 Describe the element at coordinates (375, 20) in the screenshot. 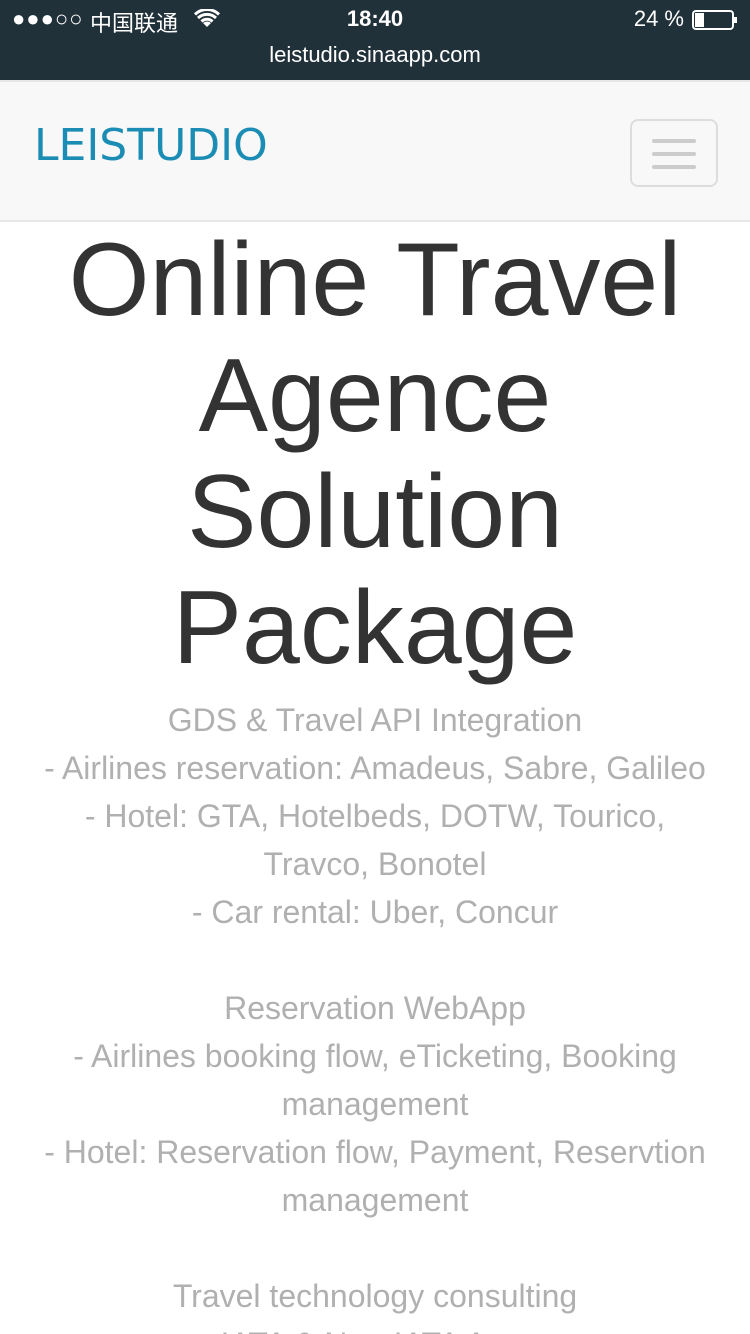

I see `status-row: ●●●○○ 中国联通 18:40 24 %` at that location.